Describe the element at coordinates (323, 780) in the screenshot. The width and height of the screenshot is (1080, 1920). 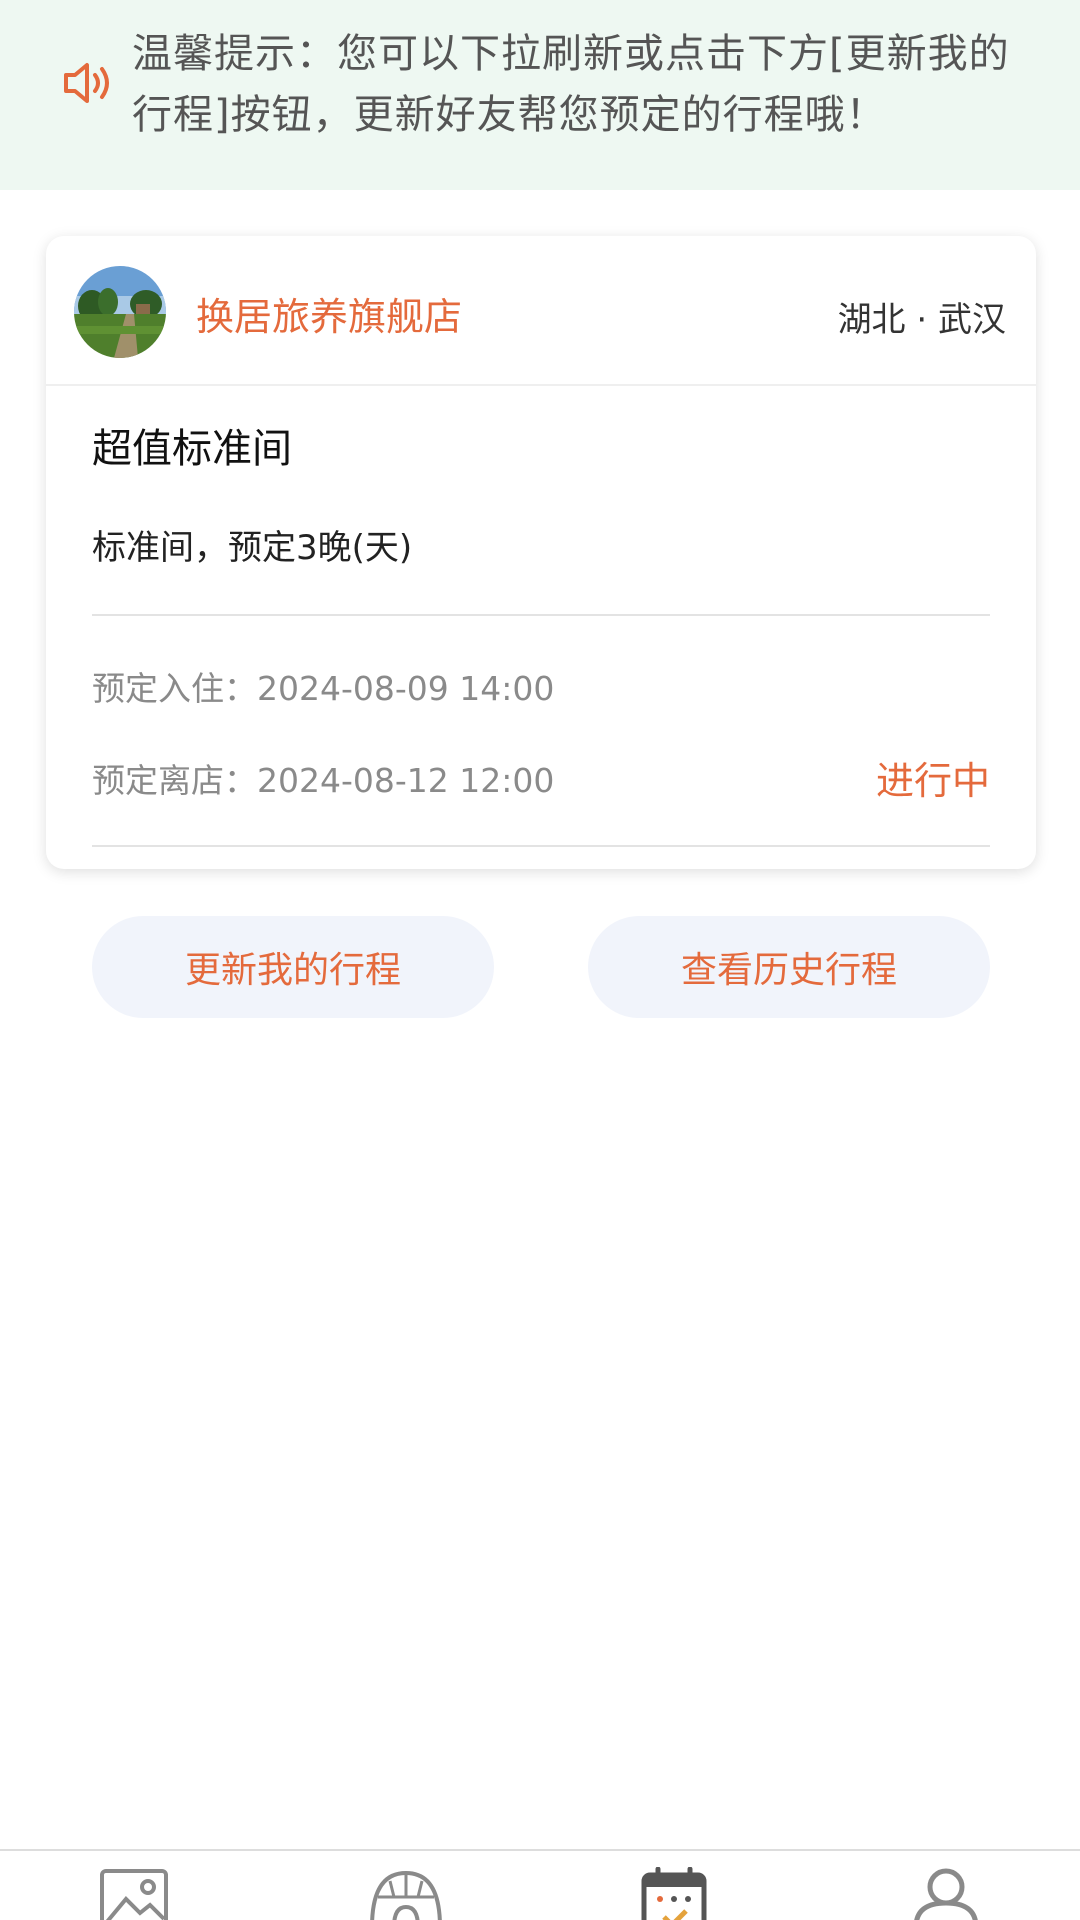
I see `checkout-time: 预定离店：2024-08-12 12:00` at that location.